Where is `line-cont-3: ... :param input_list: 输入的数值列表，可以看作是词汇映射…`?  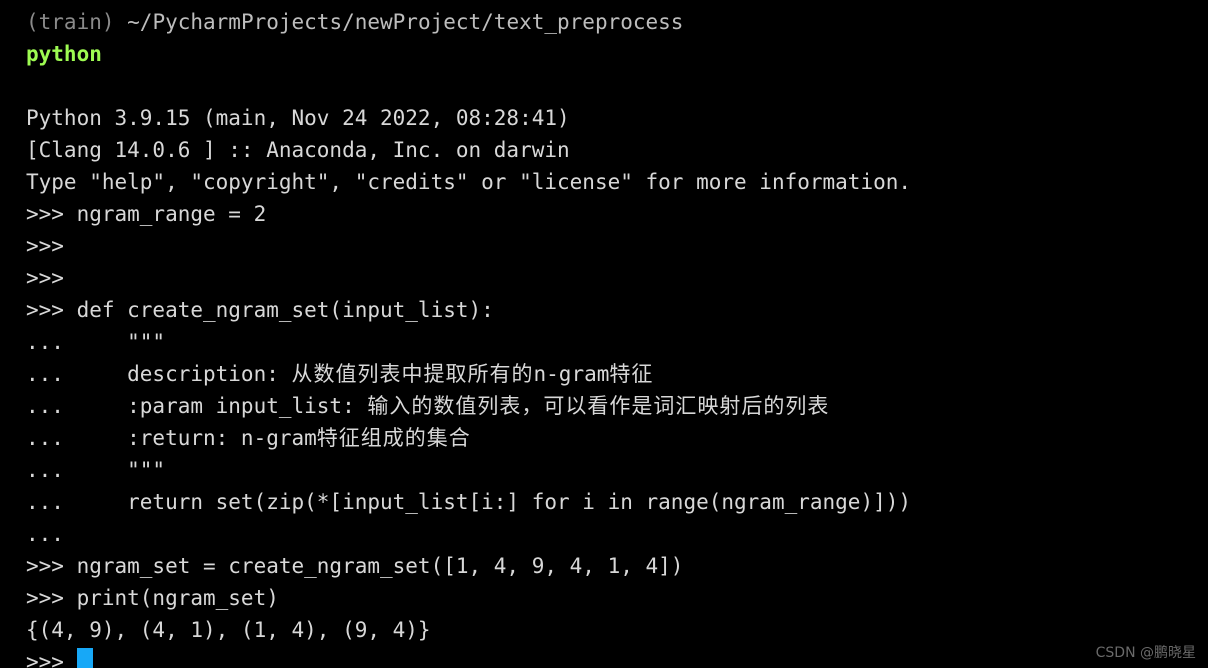
line-cont-3: ... :param input_list: 输入的数值列表，可以看作是词汇映射… is located at coordinates (617, 406).